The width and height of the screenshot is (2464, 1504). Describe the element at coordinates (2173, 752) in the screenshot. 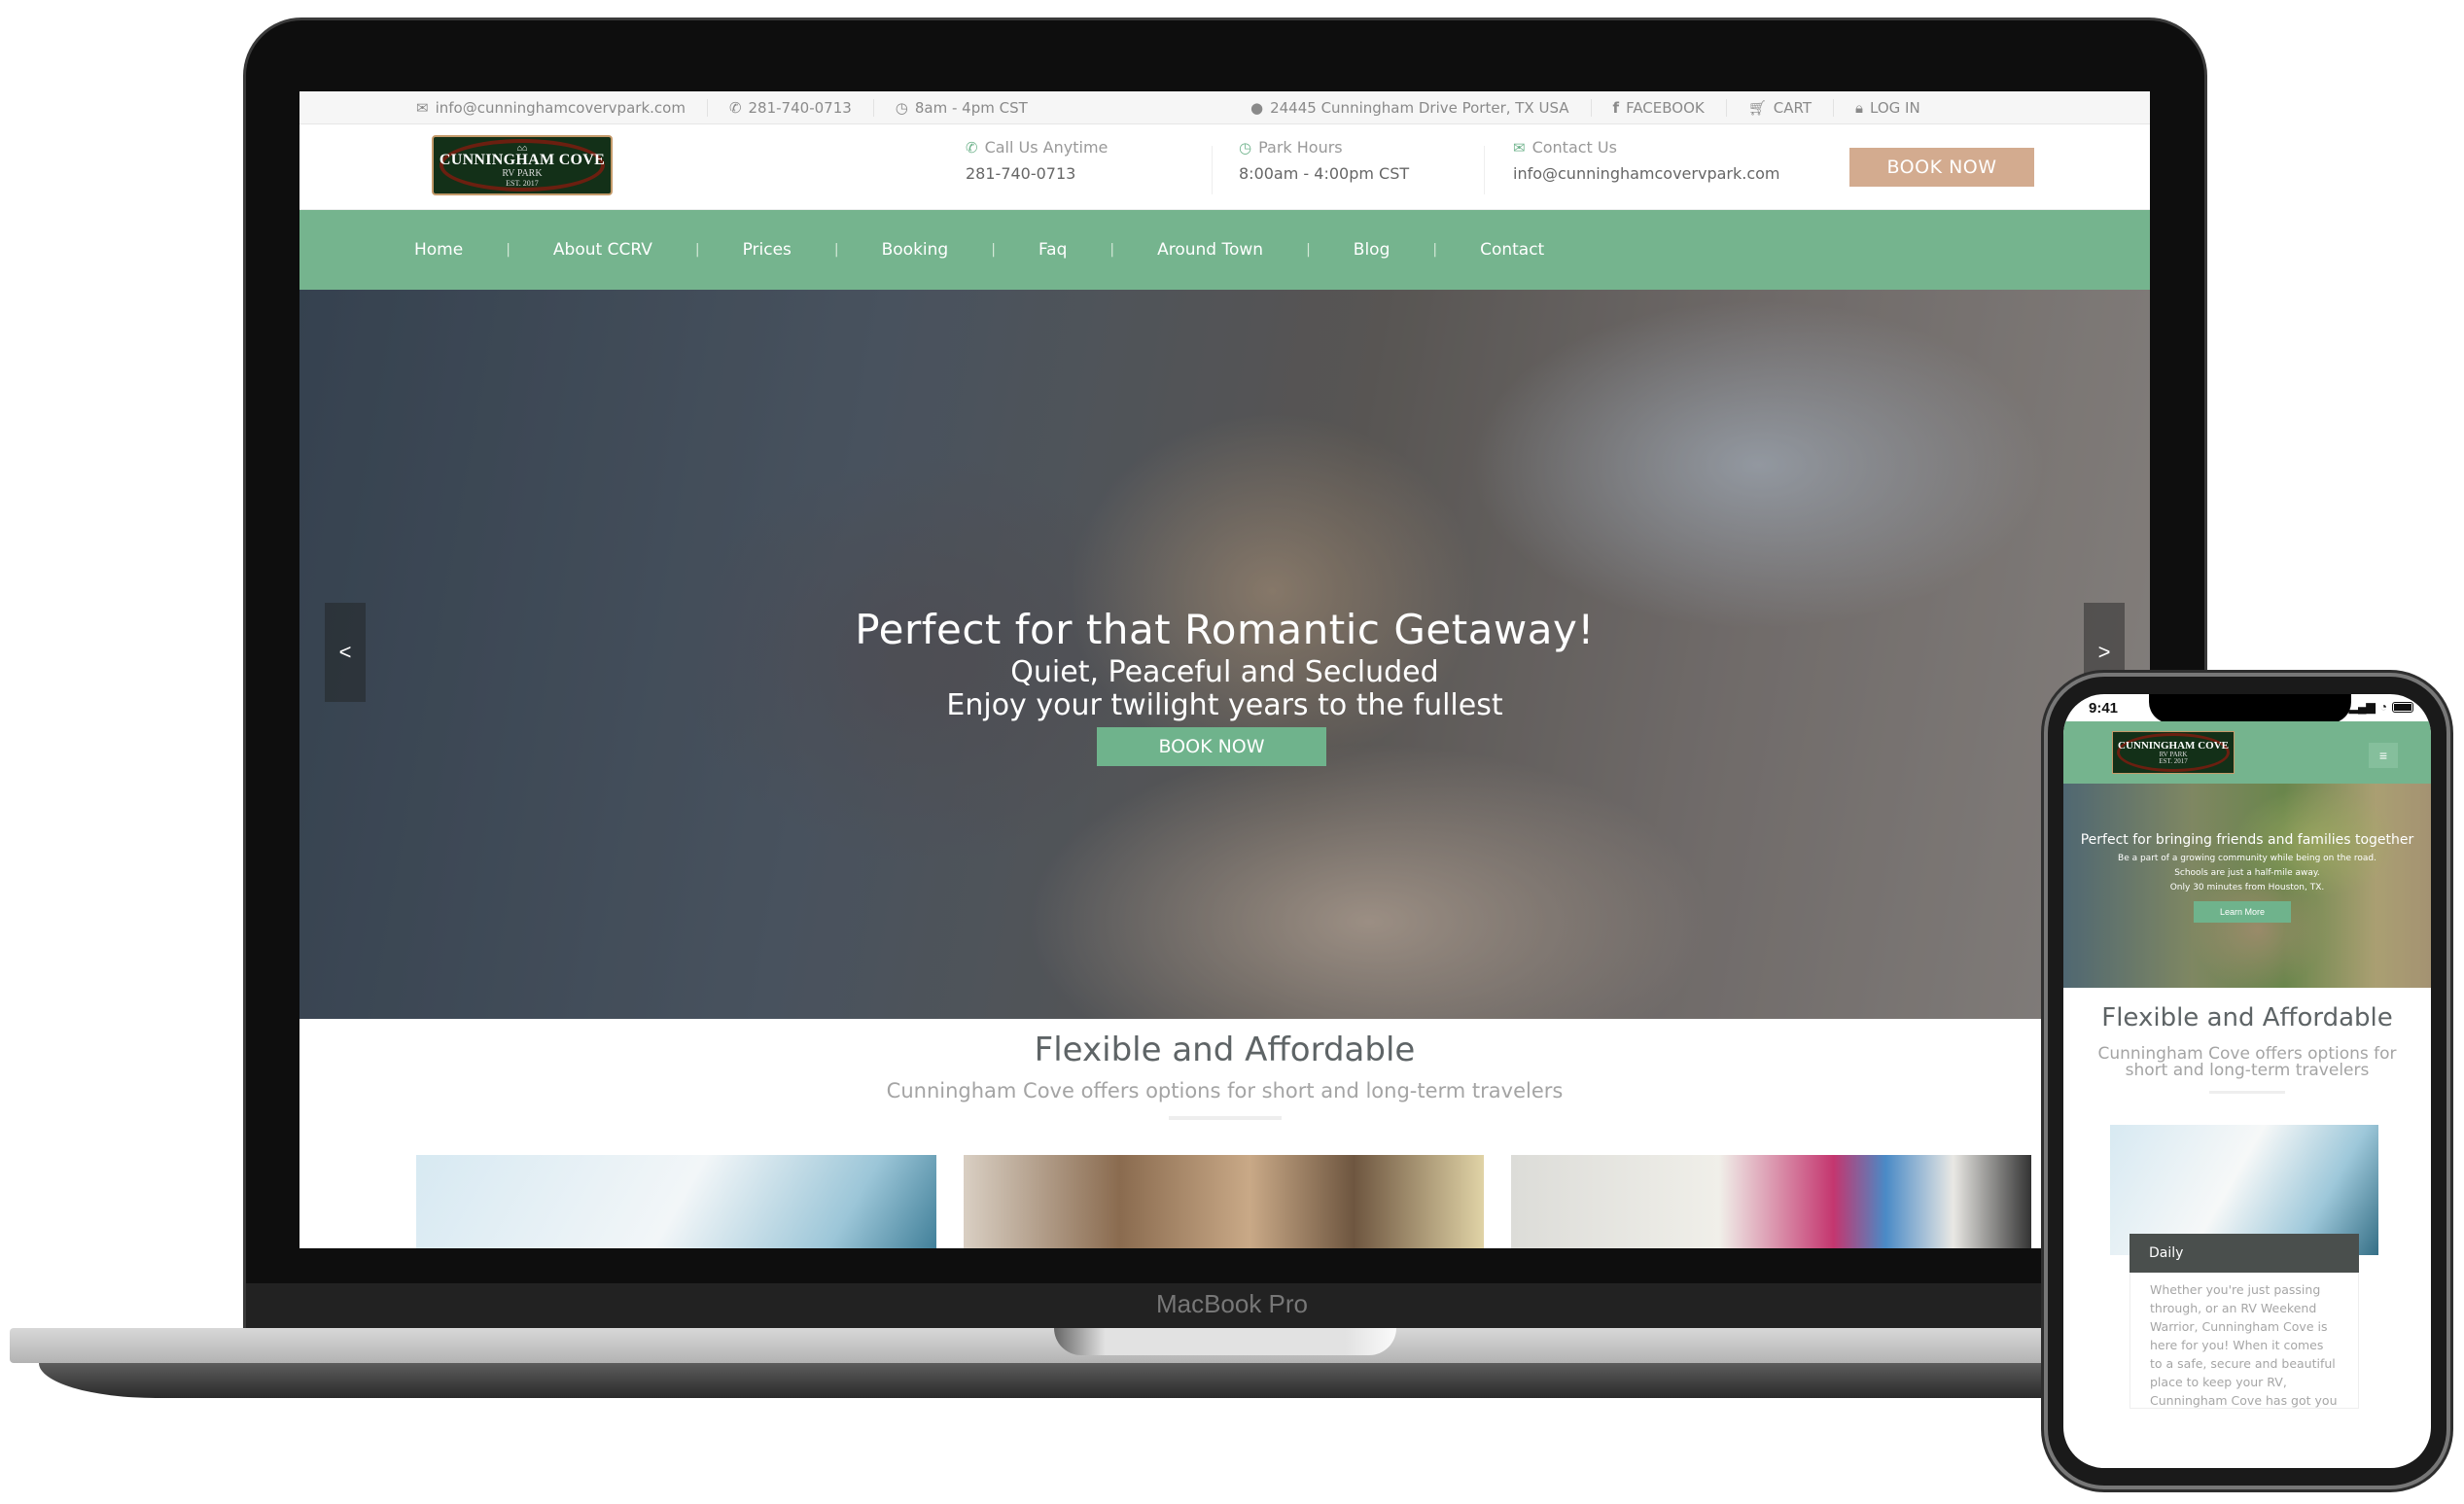

I see `mobile-logo: CUNNINGHAM COVE RV PARK EST. 2017` at that location.